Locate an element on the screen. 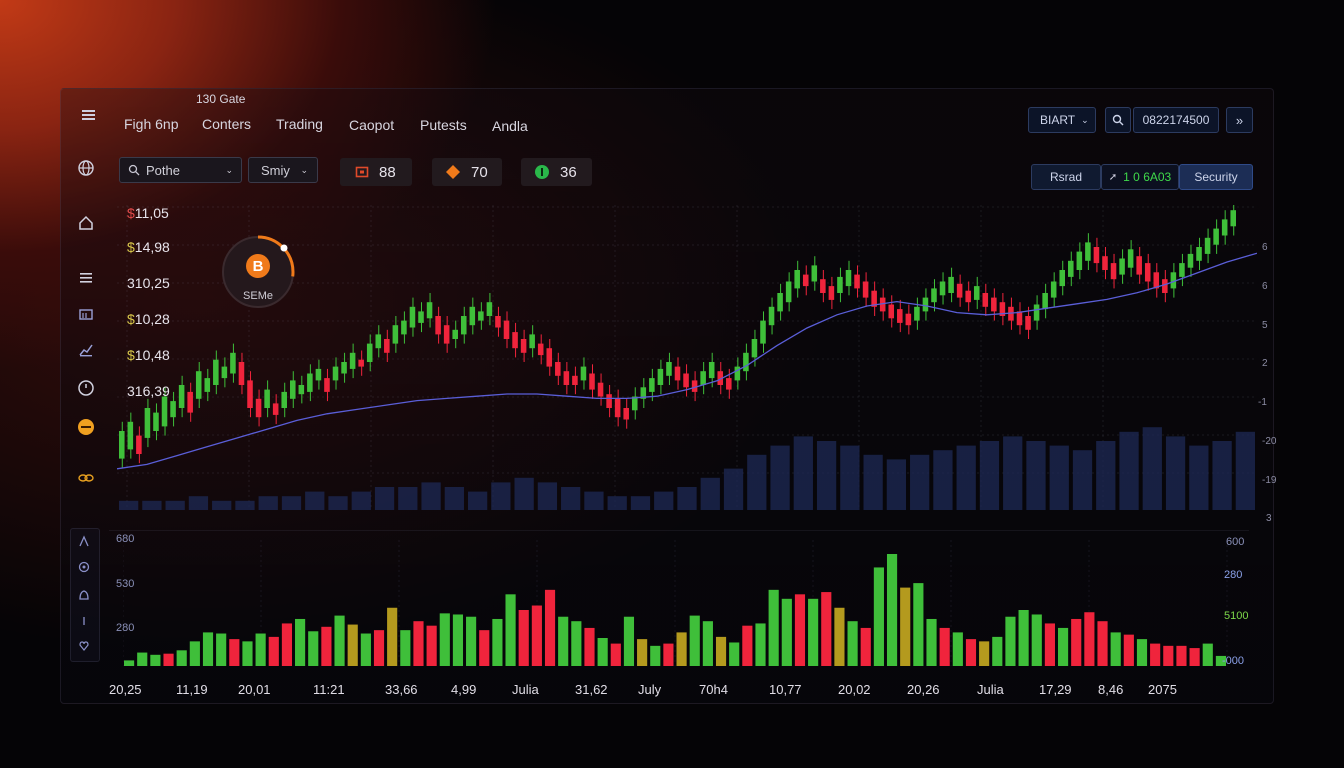  nav-item-2: Trading is located at coordinates (299, 124).